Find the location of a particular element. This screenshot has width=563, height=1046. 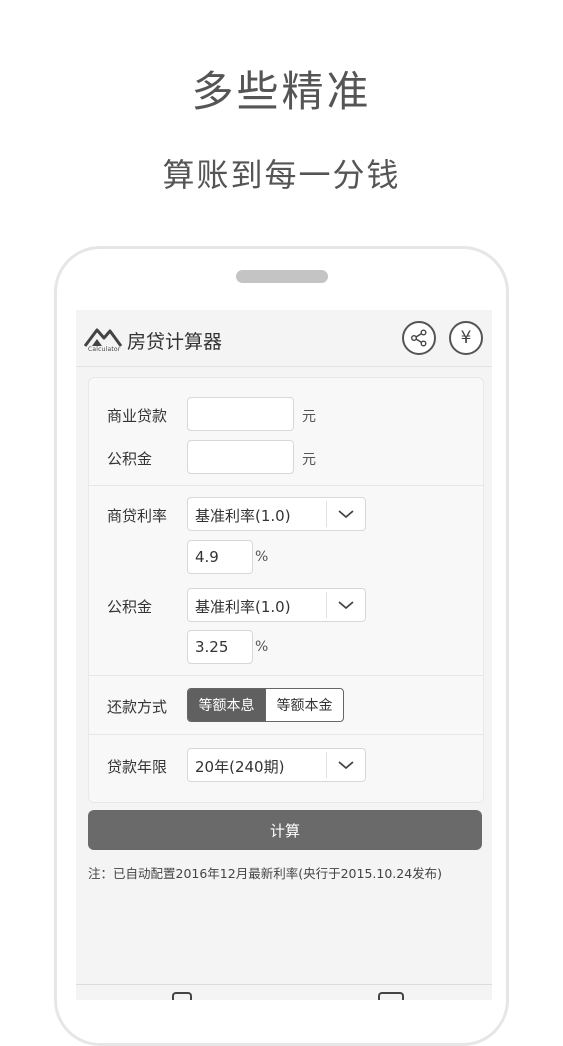

app-title: 房贷计算器 is located at coordinates (175, 342).